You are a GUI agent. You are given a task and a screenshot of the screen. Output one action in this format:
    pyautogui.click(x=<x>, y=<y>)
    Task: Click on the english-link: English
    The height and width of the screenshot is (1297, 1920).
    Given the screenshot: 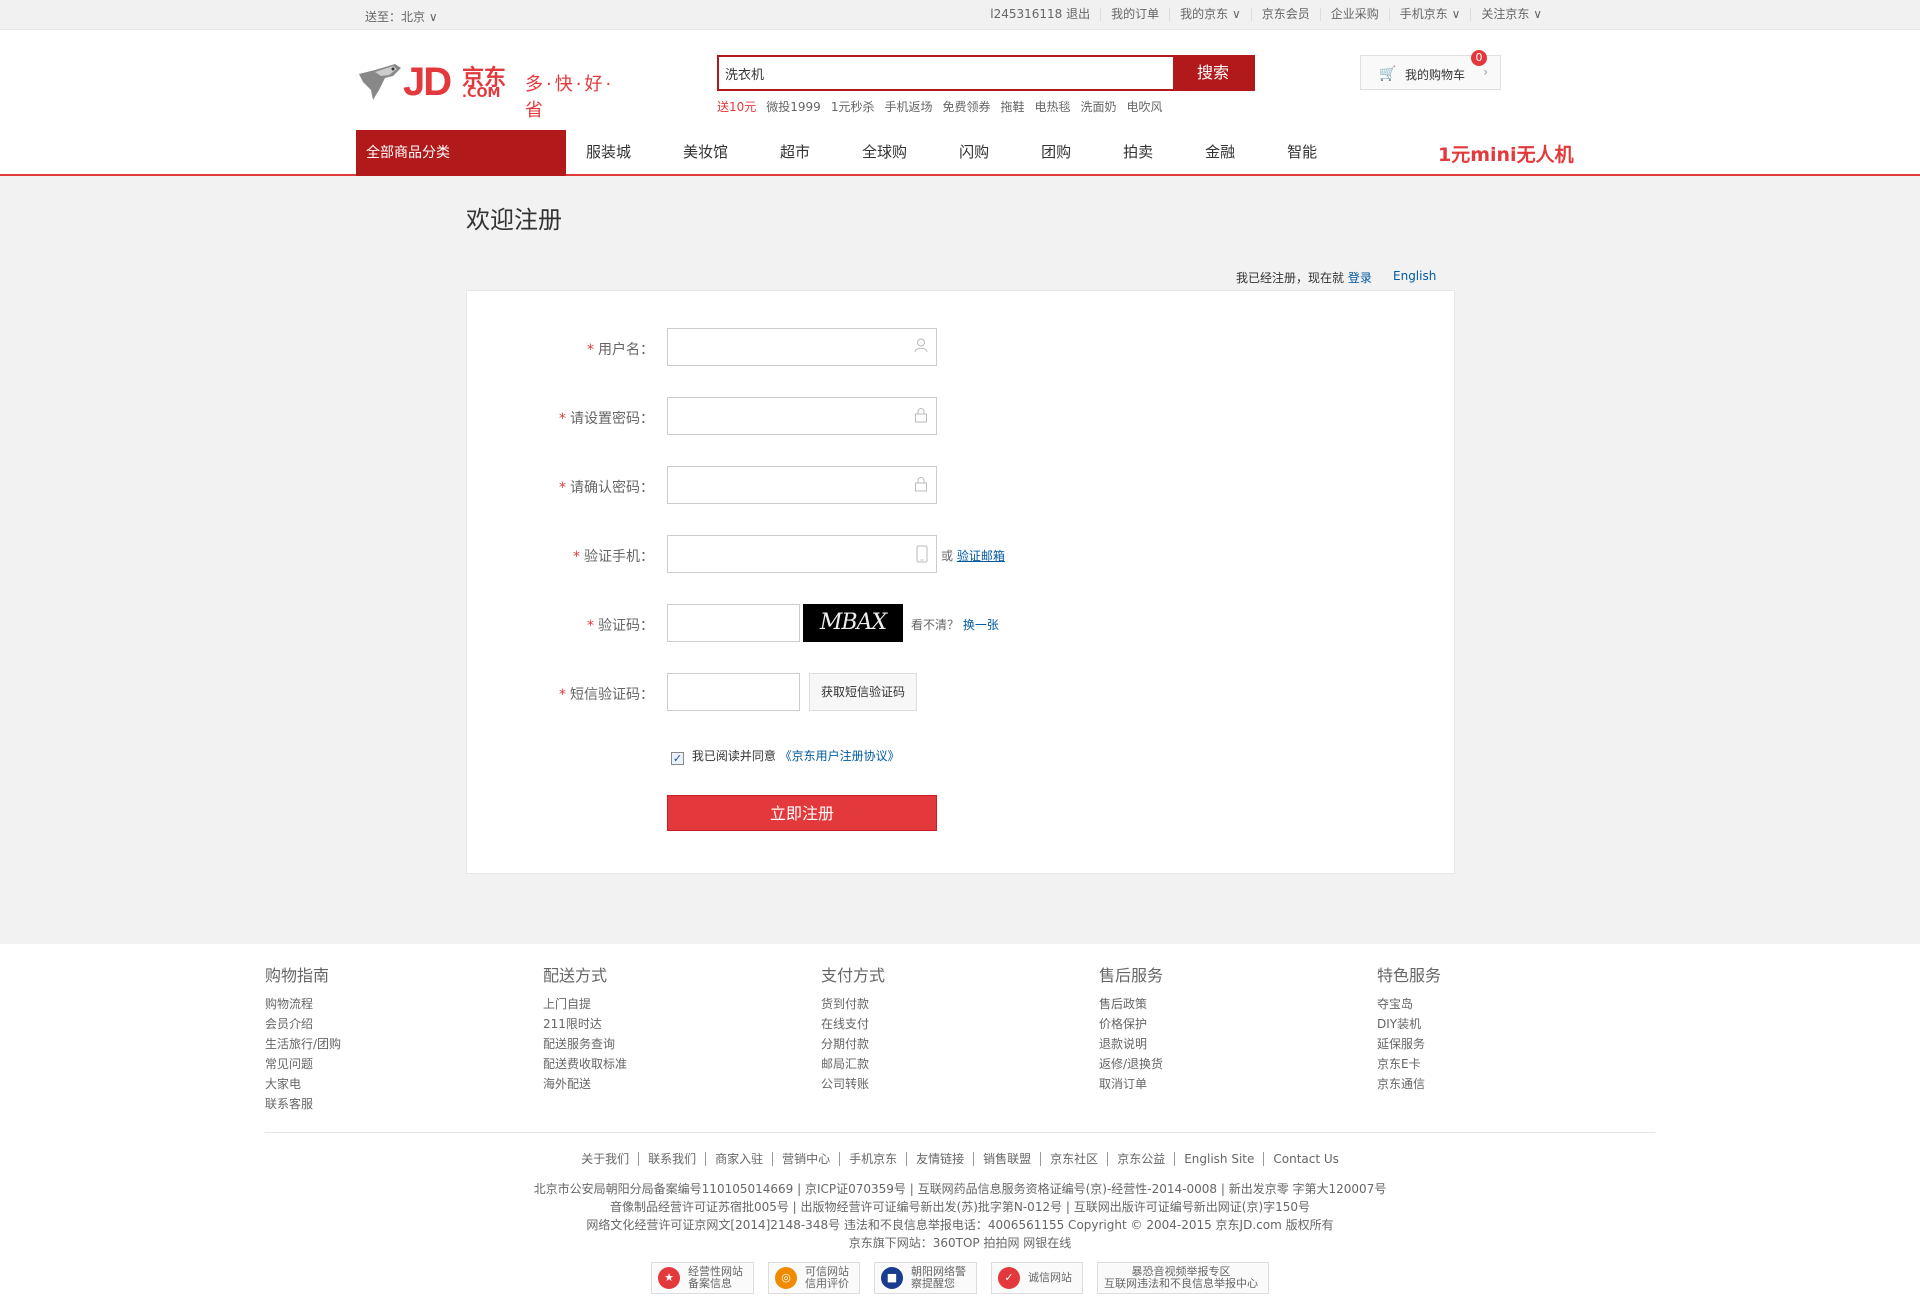 What is the action you would take?
    pyautogui.click(x=1414, y=276)
    